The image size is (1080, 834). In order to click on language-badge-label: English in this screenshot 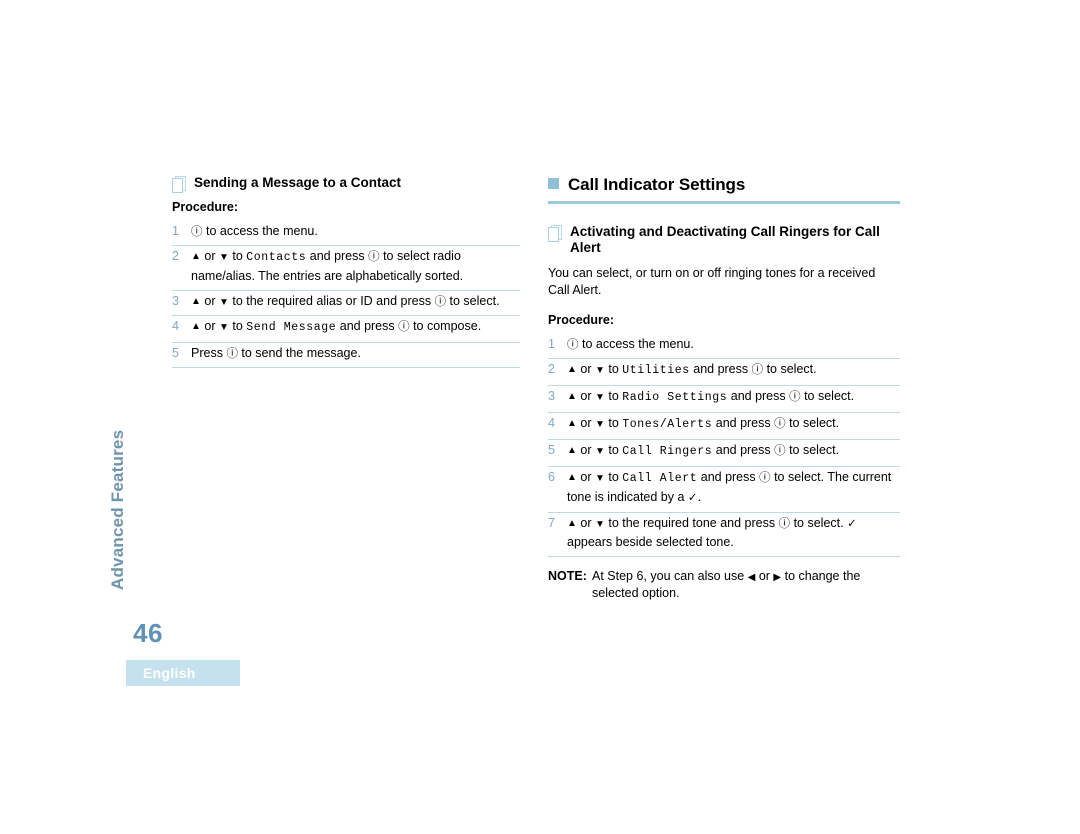, I will do `click(169, 673)`.